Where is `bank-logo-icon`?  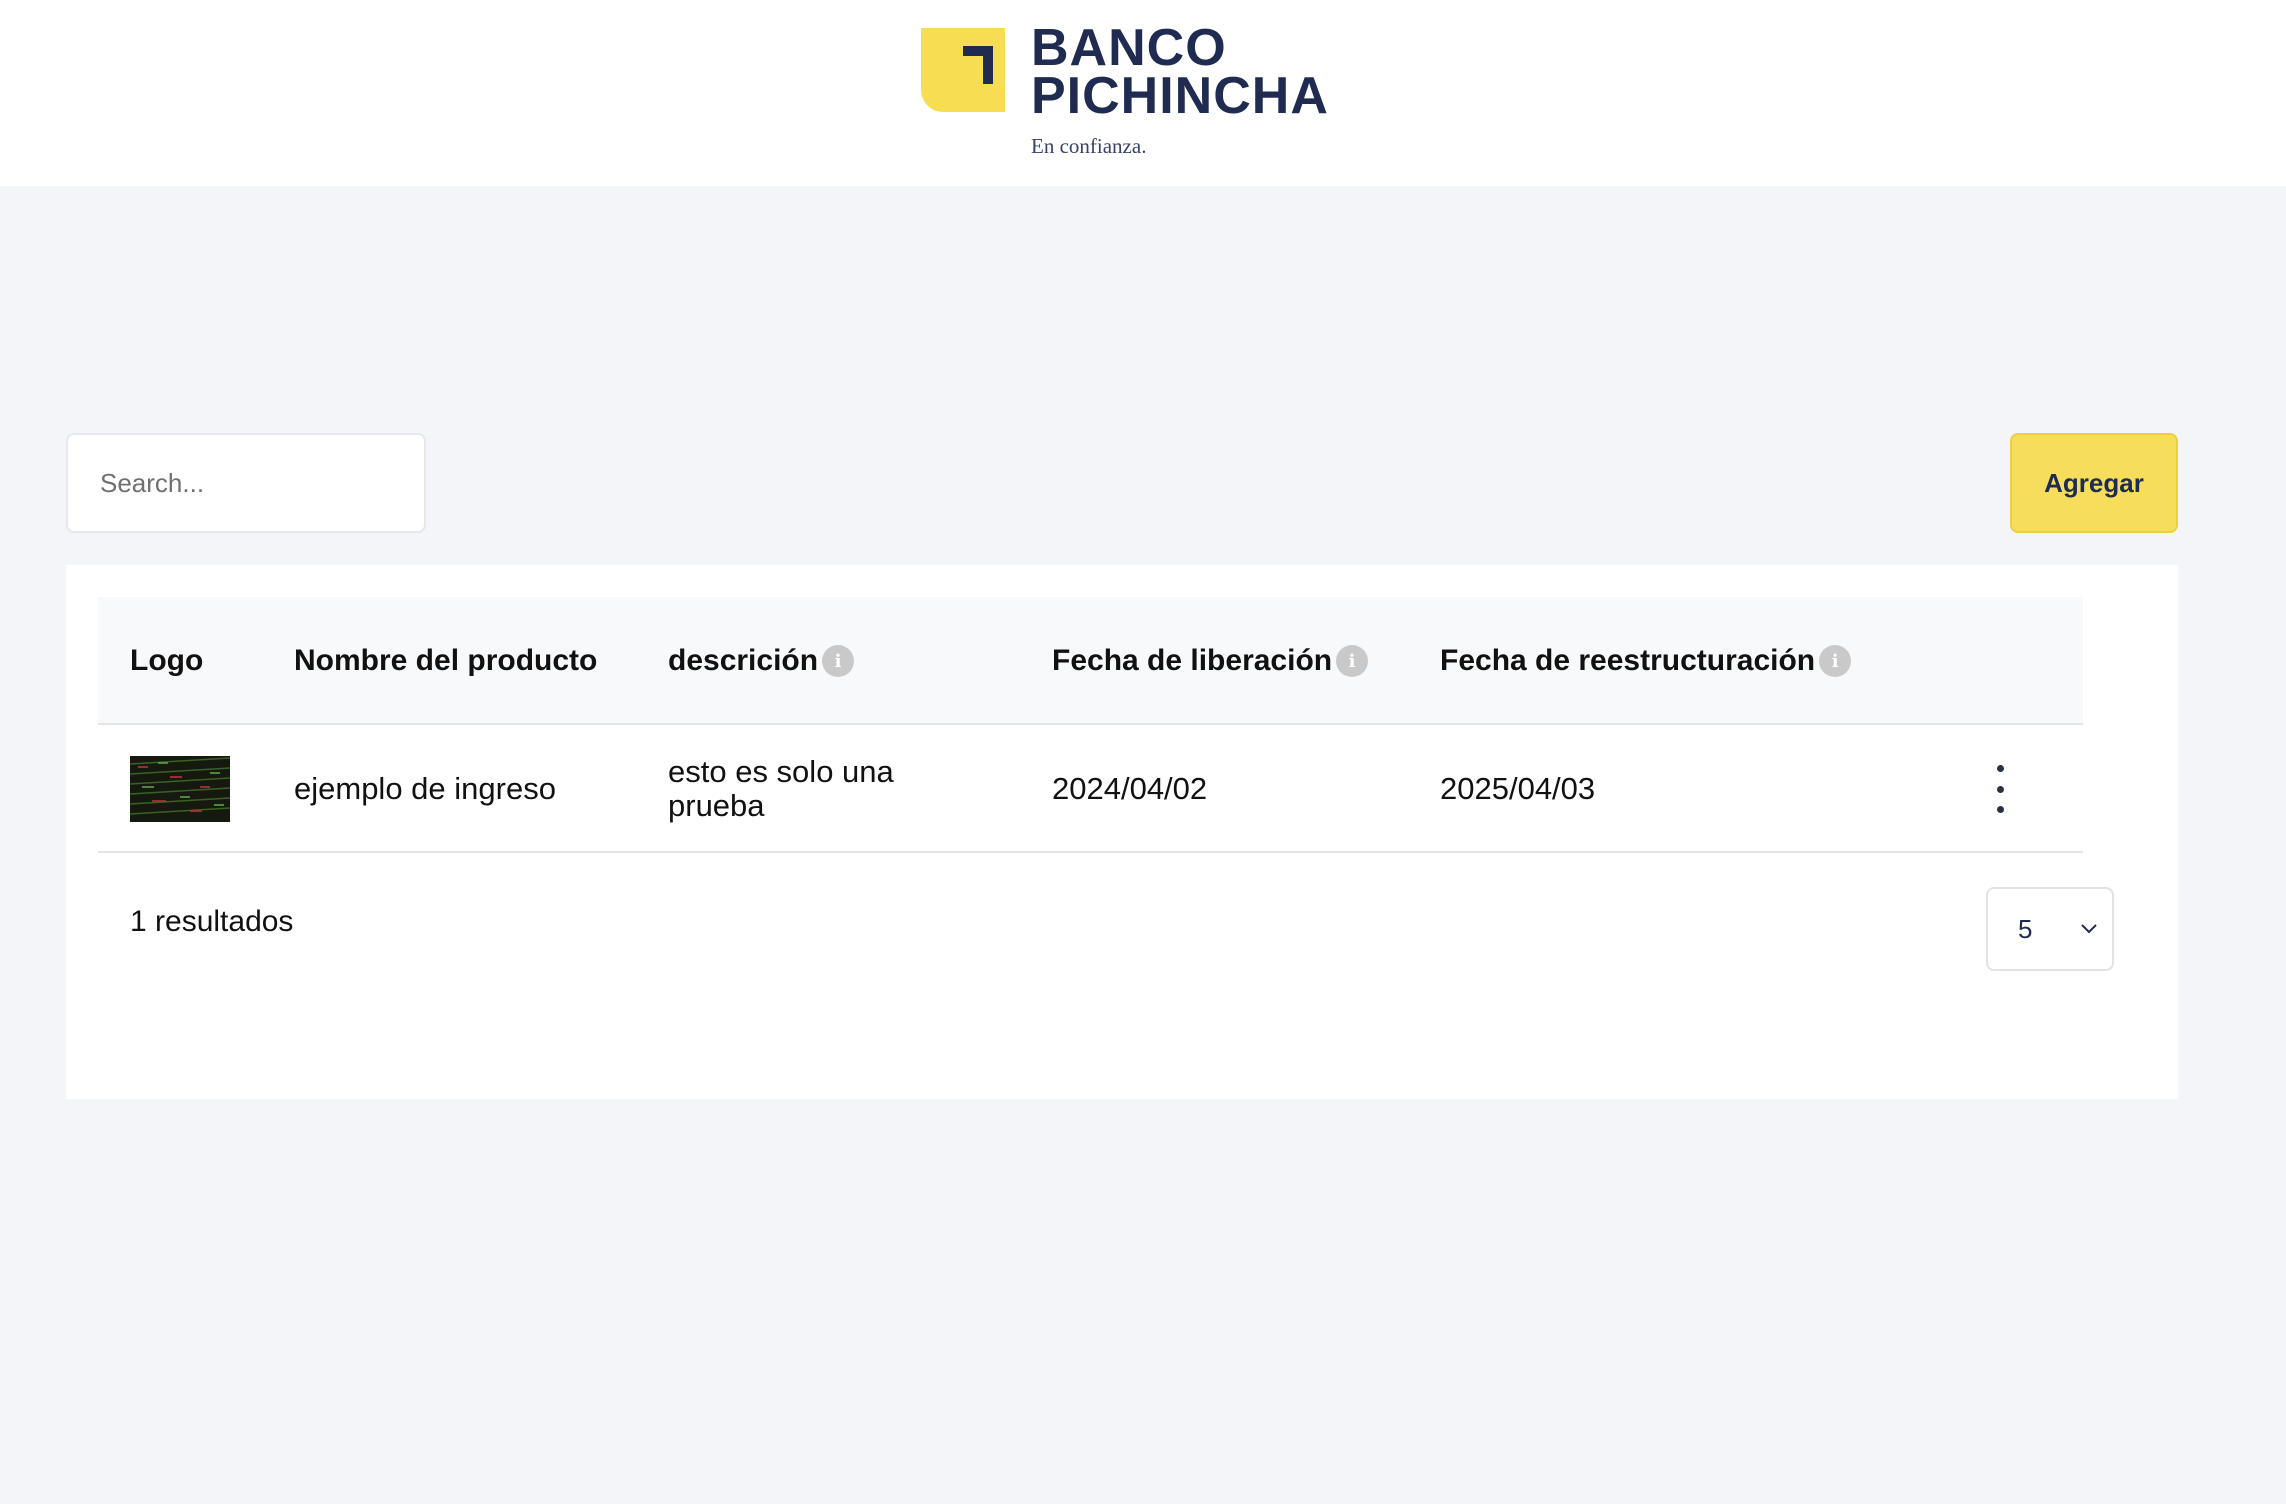
bank-logo-icon is located at coordinates (963, 70).